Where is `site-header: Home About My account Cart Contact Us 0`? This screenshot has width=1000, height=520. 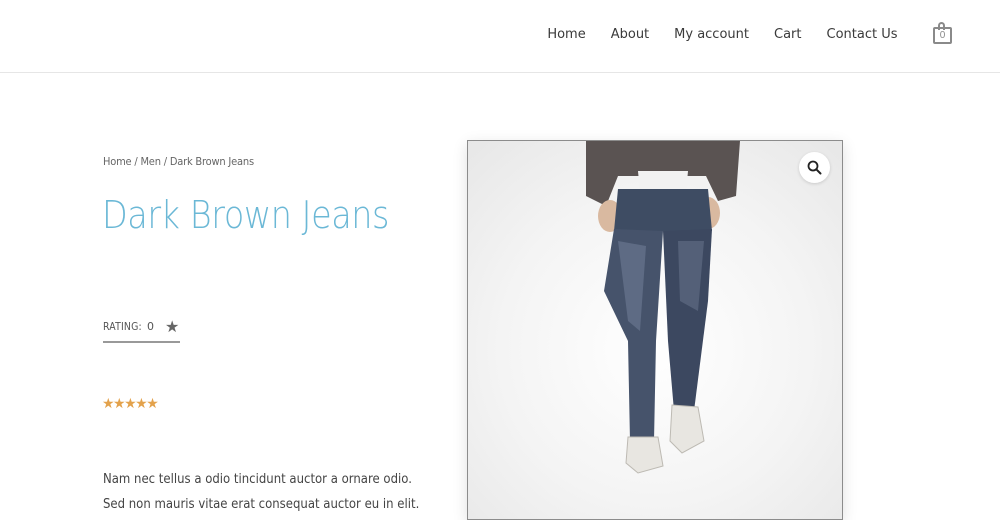 site-header: Home About My account Cart Contact Us 0 is located at coordinates (500, 36).